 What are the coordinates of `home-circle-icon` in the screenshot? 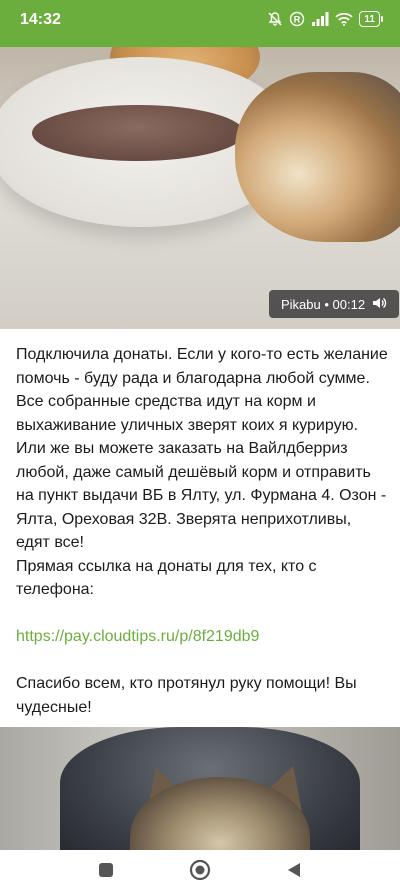 It's located at (200, 870).